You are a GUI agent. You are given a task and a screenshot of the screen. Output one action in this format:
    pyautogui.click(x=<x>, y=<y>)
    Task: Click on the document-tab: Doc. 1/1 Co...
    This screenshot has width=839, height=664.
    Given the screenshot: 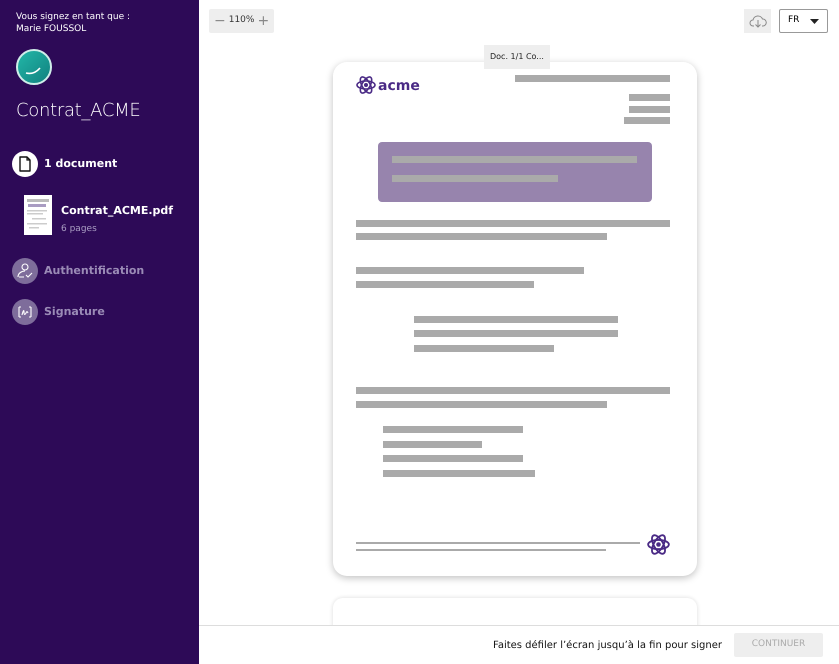 What is the action you would take?
    pyautogui.click(x=517, y=57)
    